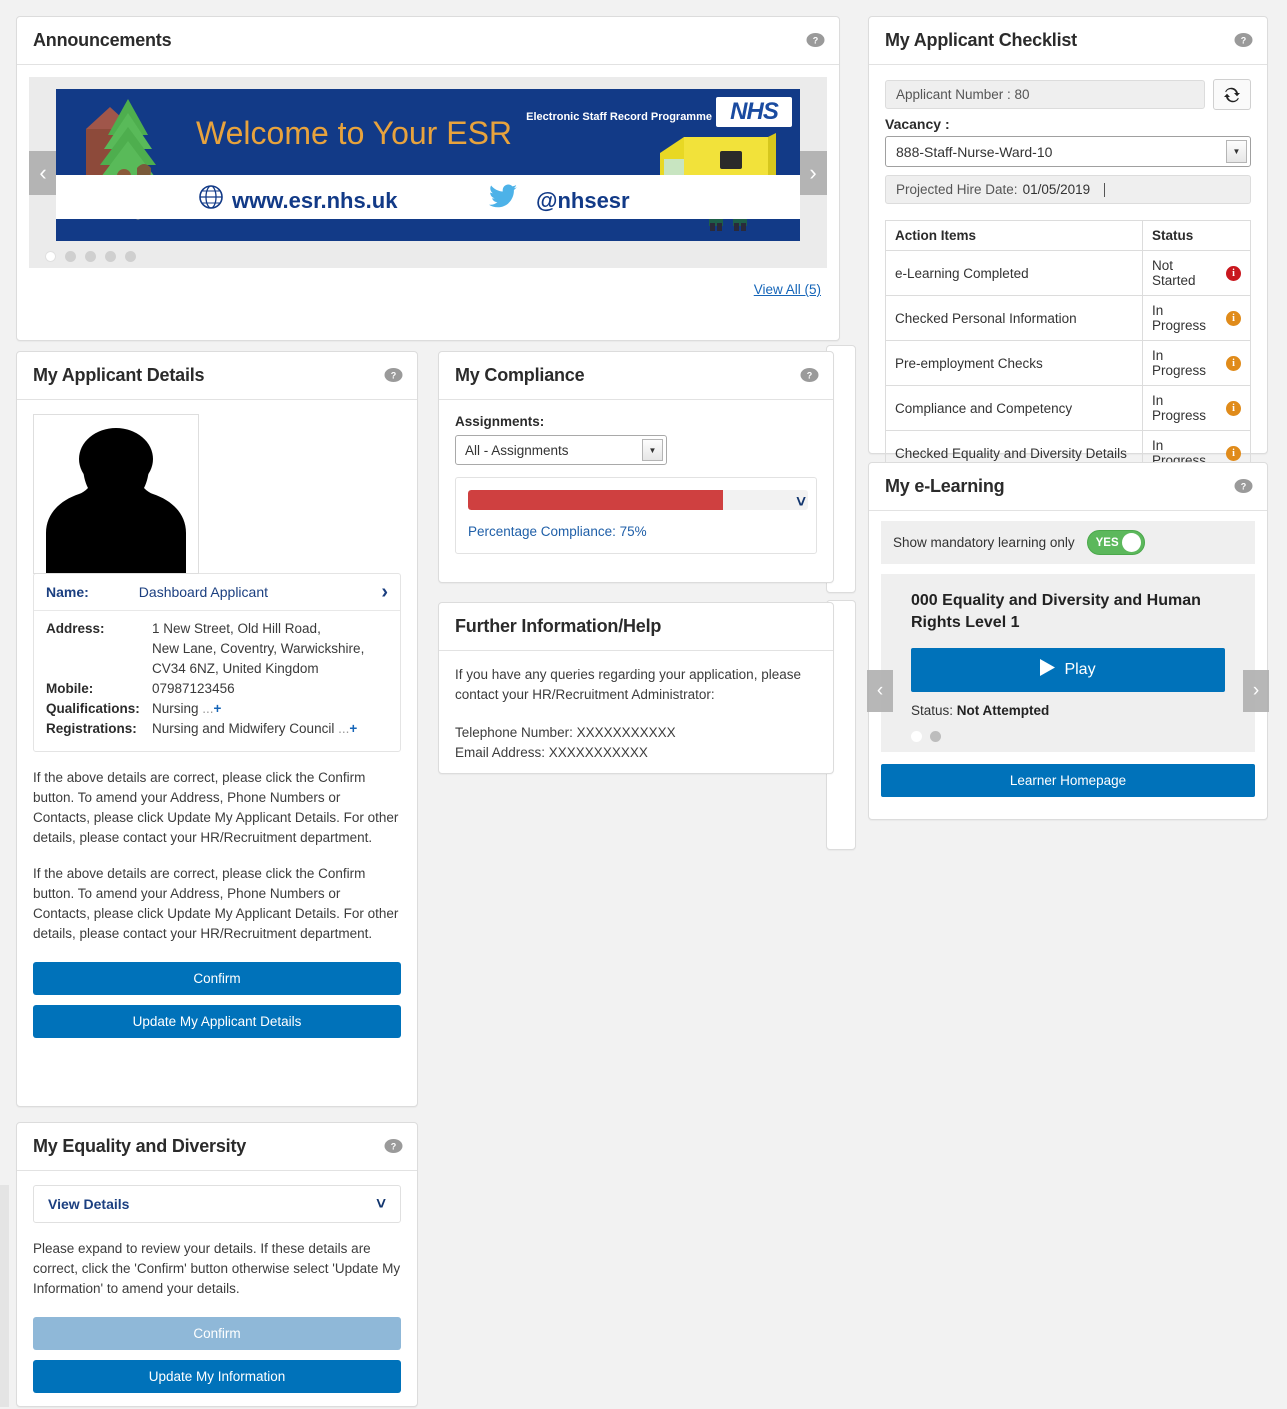 This screenshot has height=1409, width=1287. Describe the element at coordinates (1003, 710) in the screenshot. I see `status-value: Not Attempted` at that location.